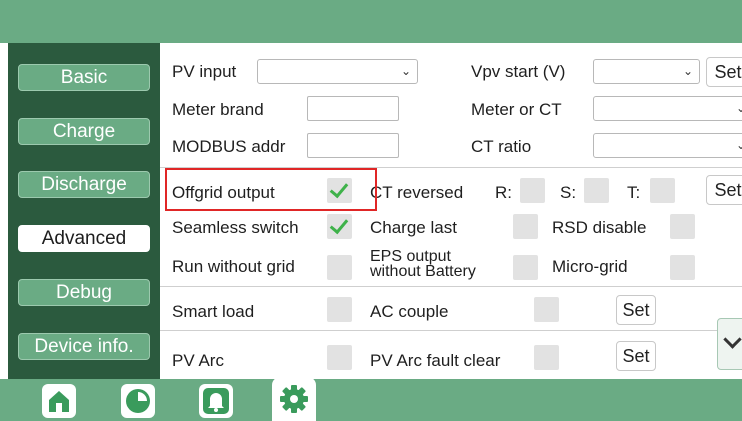 Image resolution: width=742 pixels, height=421 pixels. Describe the element at coordinates (353, 145) in the screenshot. I see `modbus-addr-input` at that location.